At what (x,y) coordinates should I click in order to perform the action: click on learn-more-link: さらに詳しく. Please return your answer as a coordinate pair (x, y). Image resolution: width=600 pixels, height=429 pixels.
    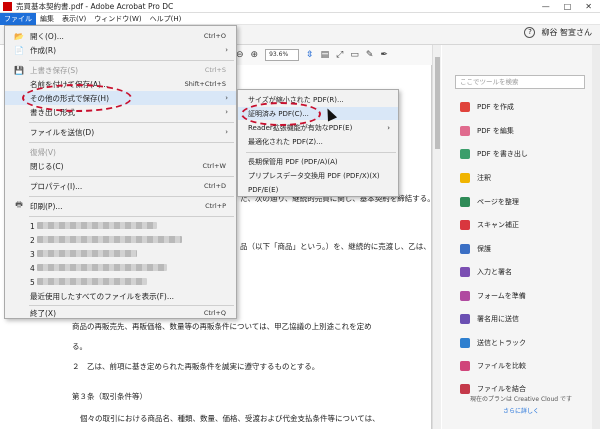
    Looking at the image, I should click on (521, 410).